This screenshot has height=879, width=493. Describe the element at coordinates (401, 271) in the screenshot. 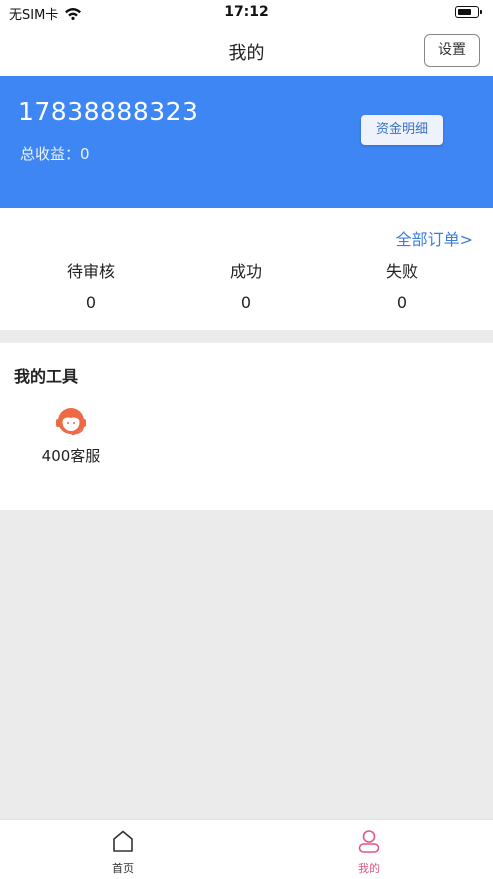

I see `order-stat-label: 失败` at that location.